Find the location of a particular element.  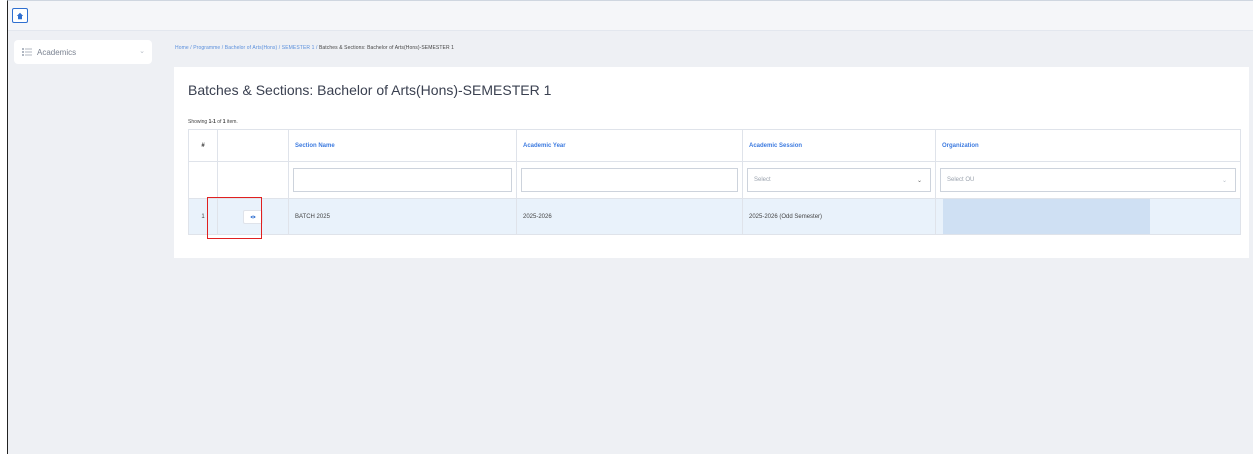

column-header-actions is located at coordinates (252, 145).